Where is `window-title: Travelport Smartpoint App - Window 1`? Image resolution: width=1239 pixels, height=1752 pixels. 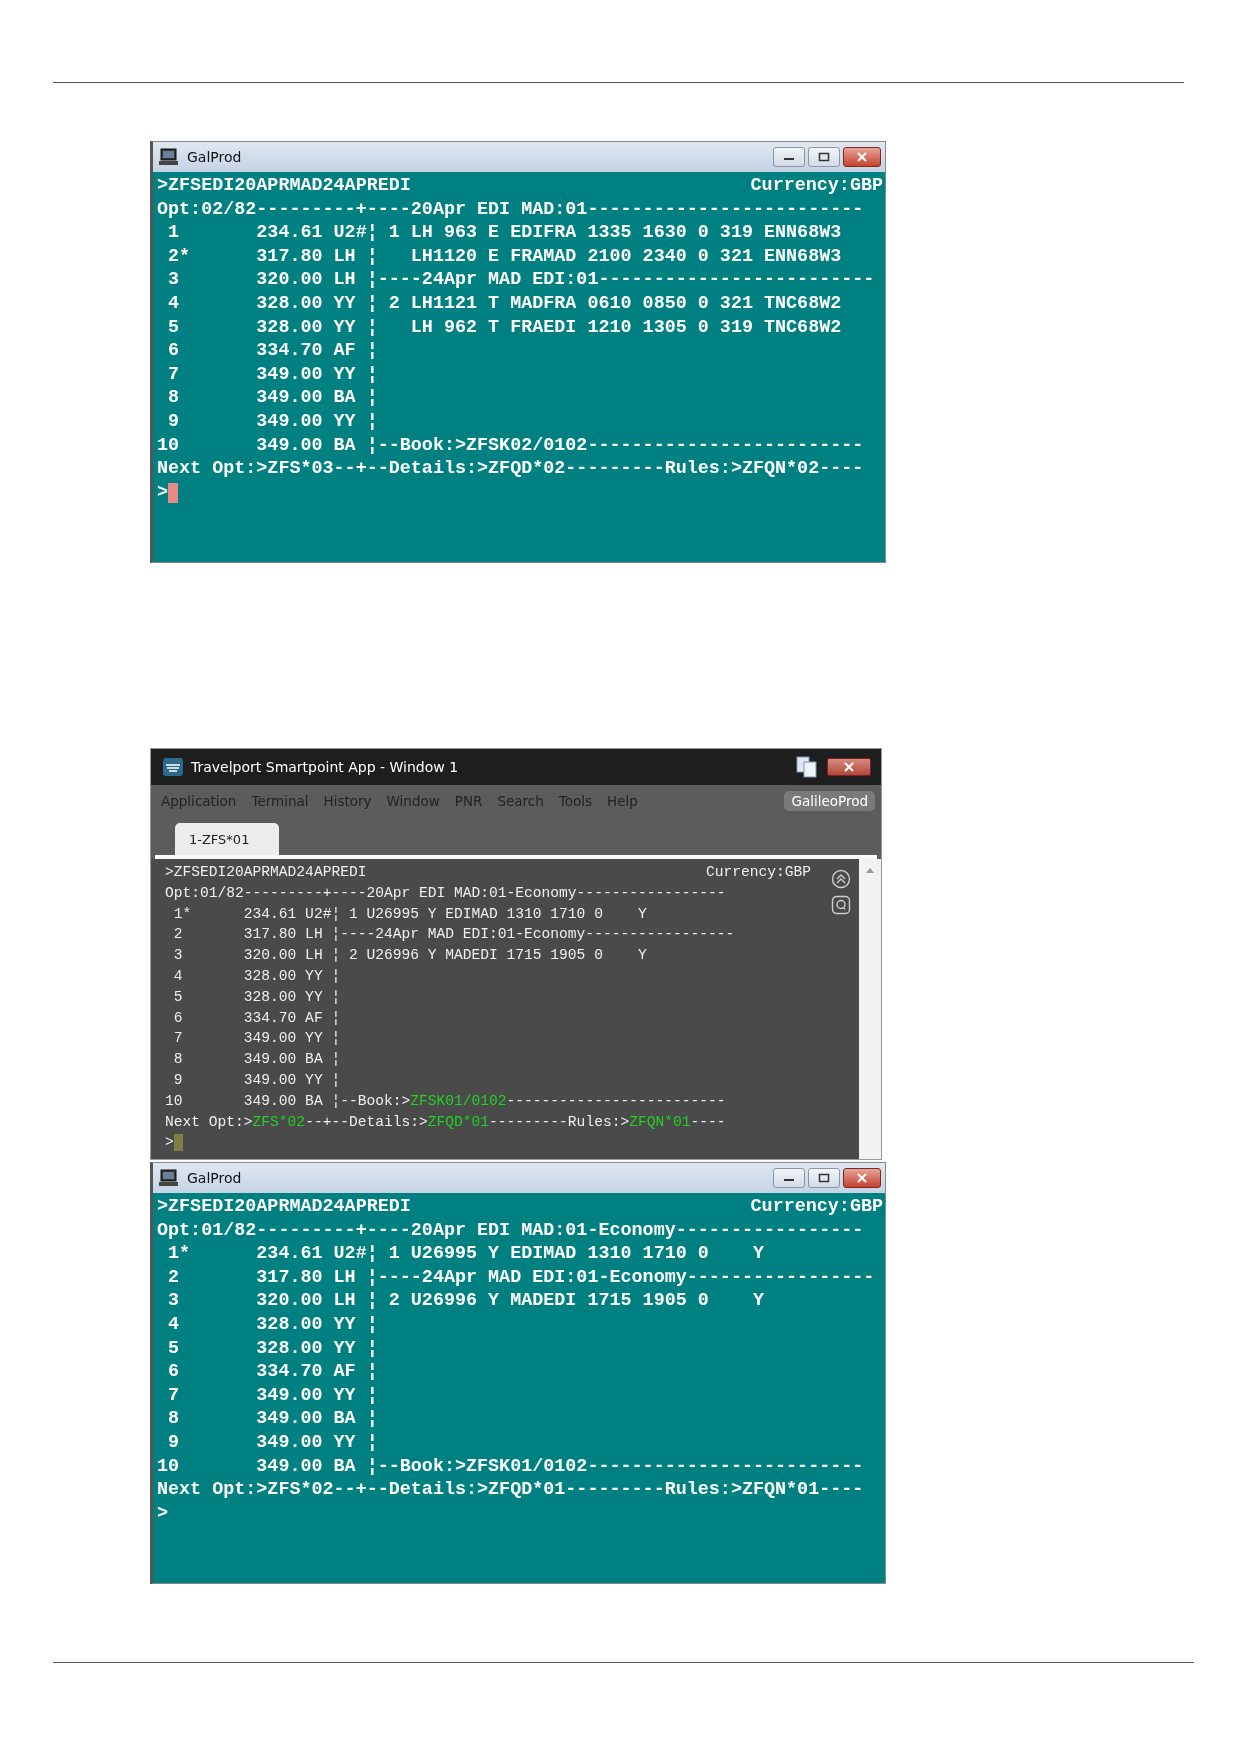
window-title: Travelport Smartpoint App - Window 1 is located at coordinates (325, 767).